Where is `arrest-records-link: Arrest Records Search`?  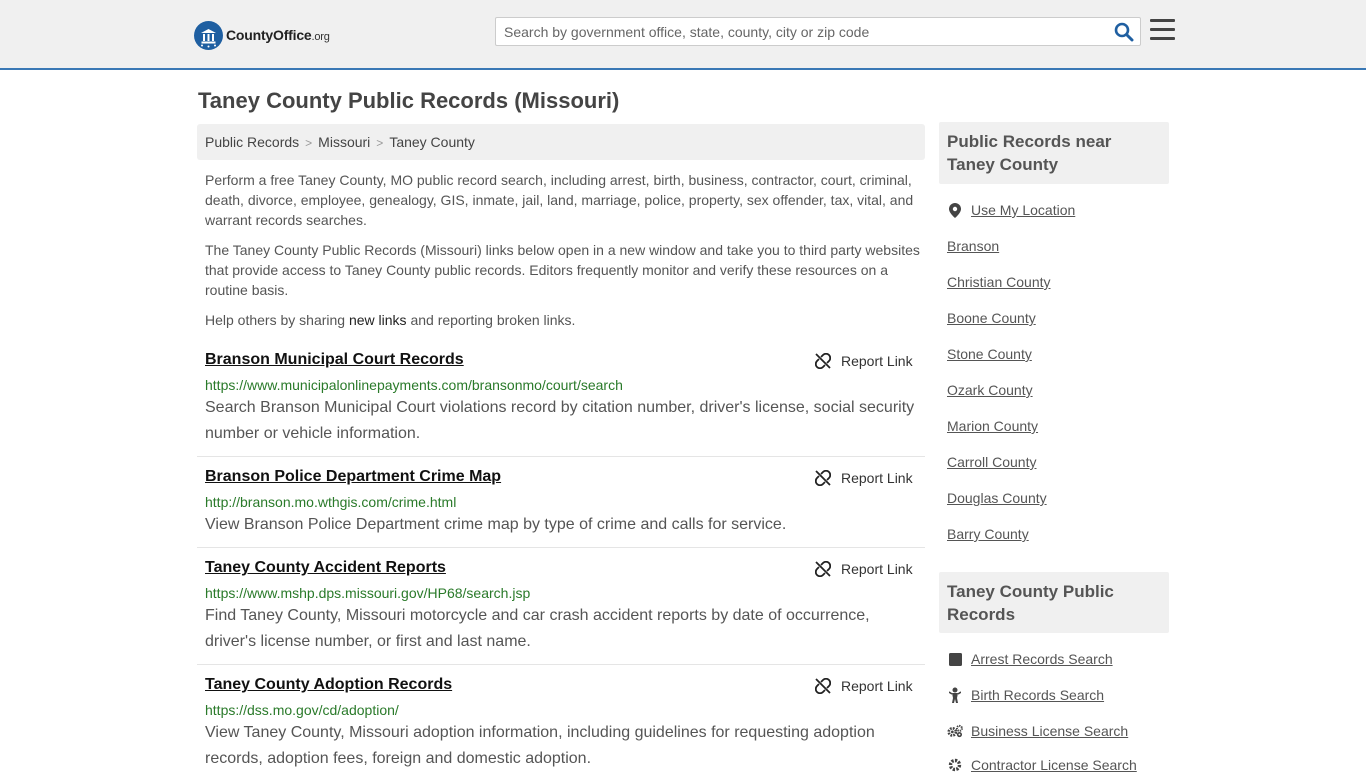
arrest-records-link: Arrest Records Search is located at coordinates (1030, 659).